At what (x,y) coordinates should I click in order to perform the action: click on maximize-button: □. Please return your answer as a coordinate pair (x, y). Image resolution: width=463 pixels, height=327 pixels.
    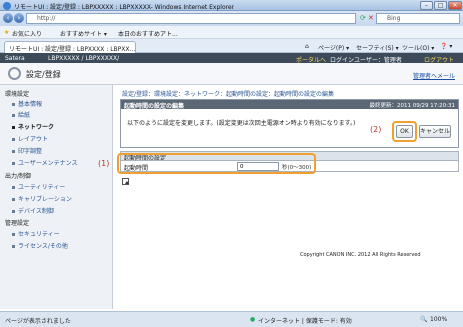
    Looking at the image, I should click on (440, 5).